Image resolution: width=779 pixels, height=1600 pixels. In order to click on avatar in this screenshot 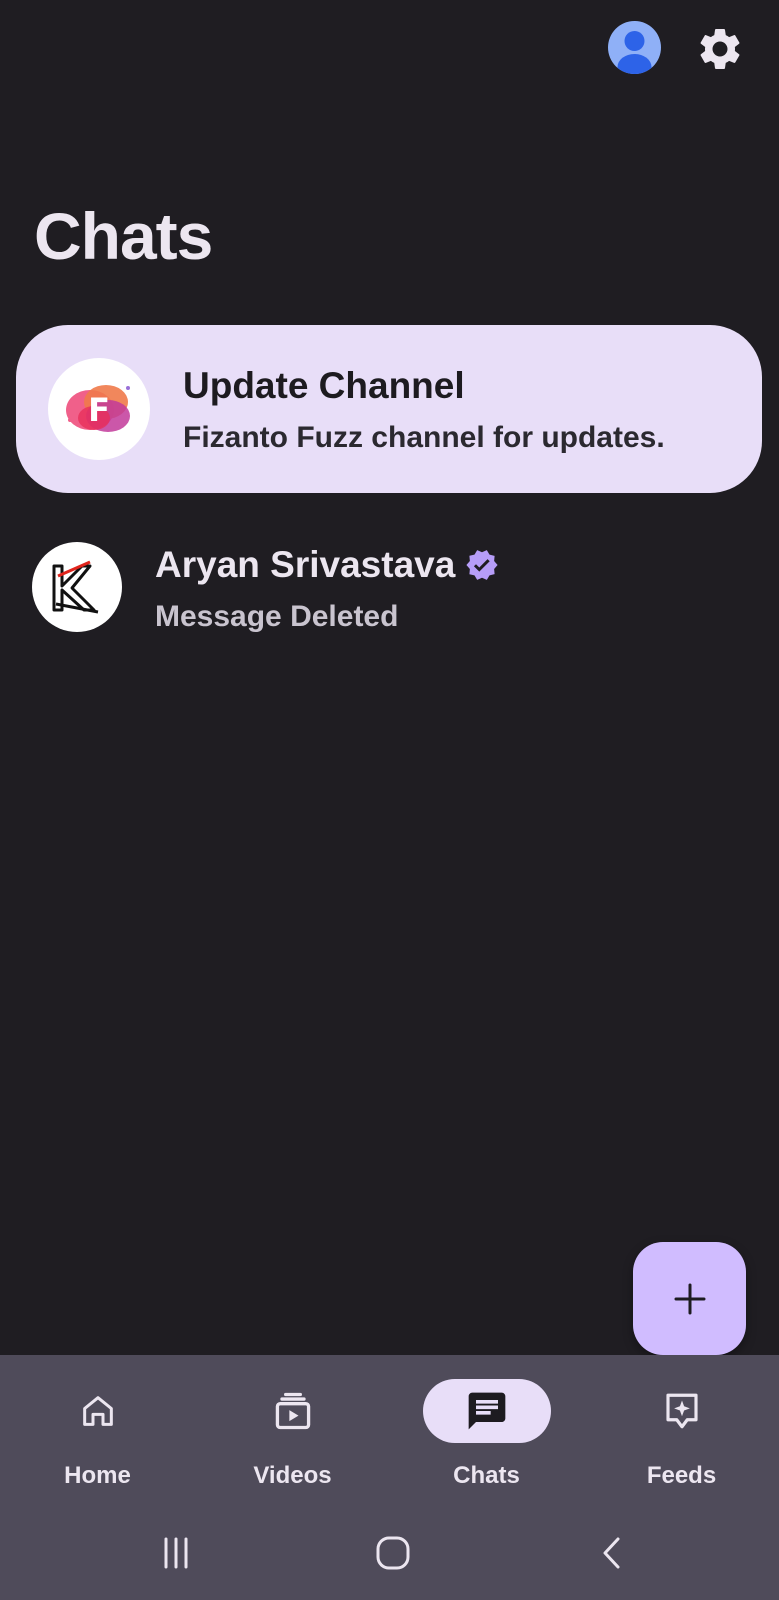, I will do `click(77, 587)`.